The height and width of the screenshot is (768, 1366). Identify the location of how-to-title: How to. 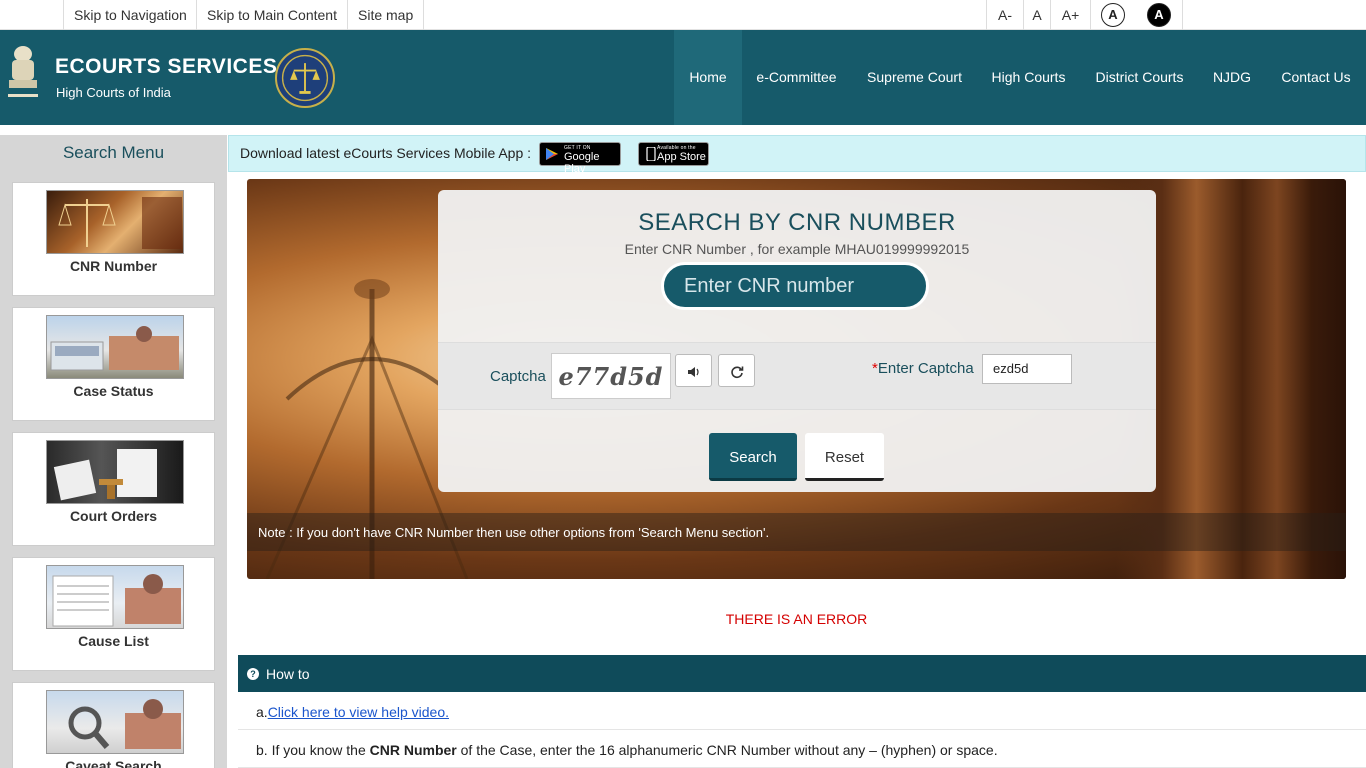
(288, 674).